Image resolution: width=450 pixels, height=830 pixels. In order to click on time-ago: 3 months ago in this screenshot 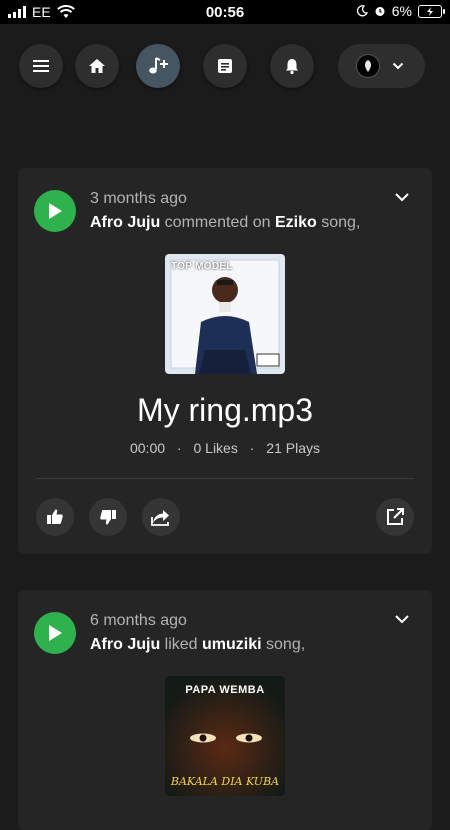, I will do `click(138, 198)`.